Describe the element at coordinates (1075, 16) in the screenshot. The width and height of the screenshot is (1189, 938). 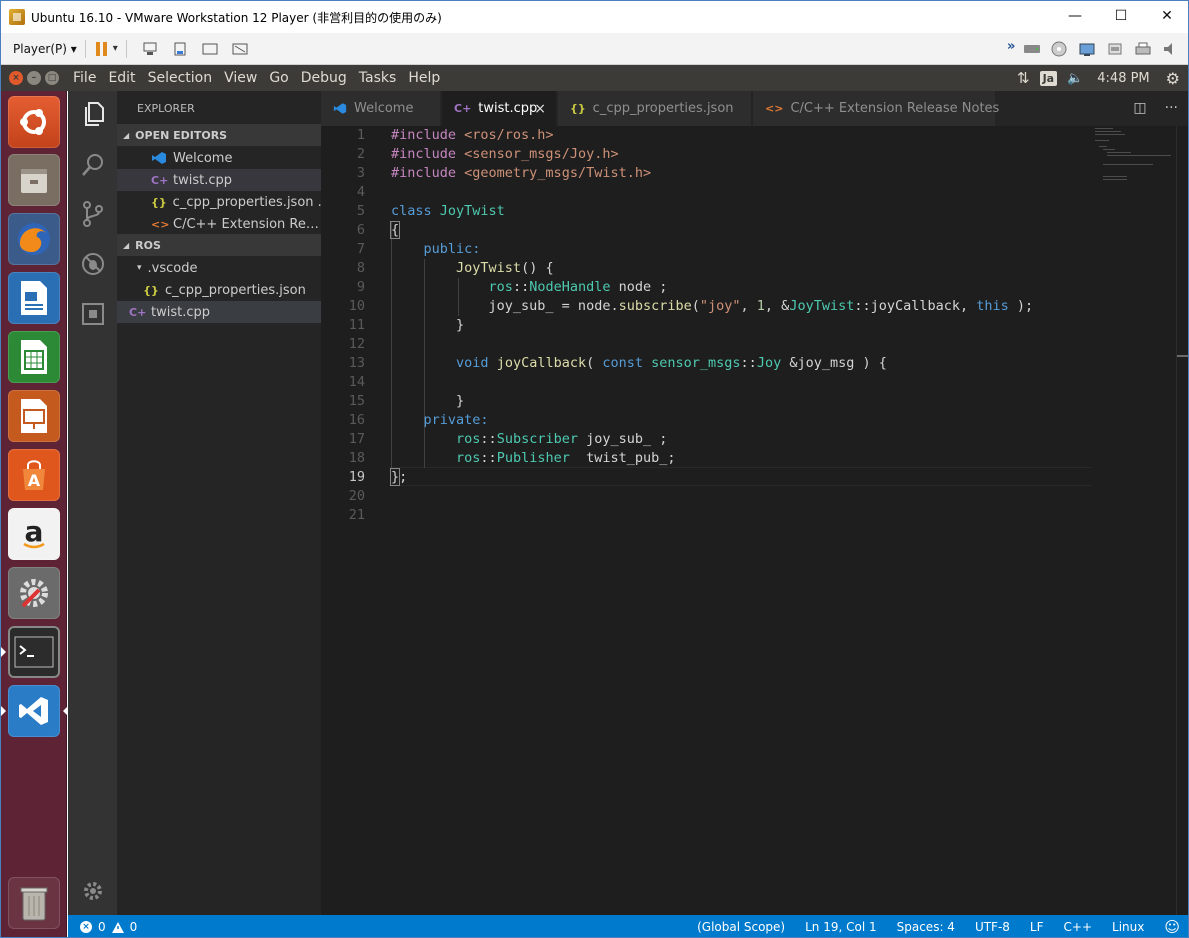
I see `minimize-button: —` at that location.